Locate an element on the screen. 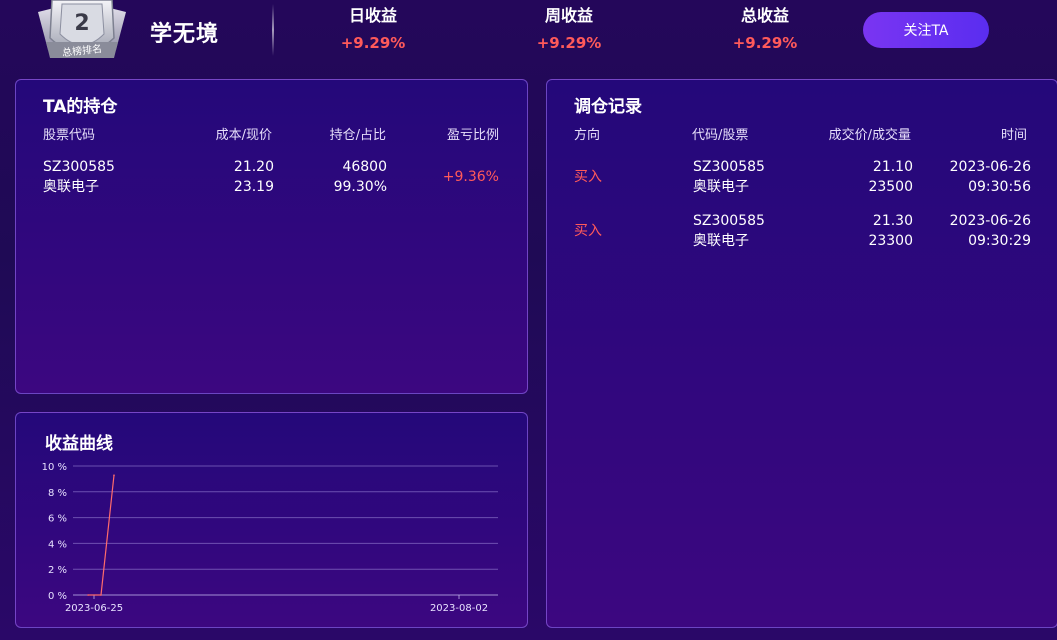  rank-badge-icon: 2 总榜排名 is located at coordinates (82, 29).